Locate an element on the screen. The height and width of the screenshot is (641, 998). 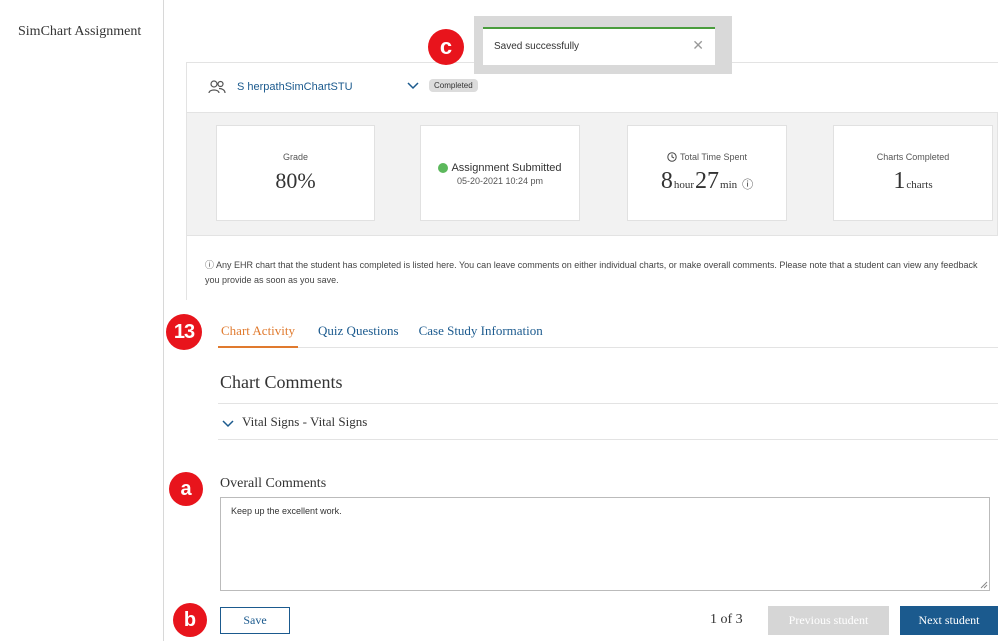
clock-icon is located at coordinates (672, 157).